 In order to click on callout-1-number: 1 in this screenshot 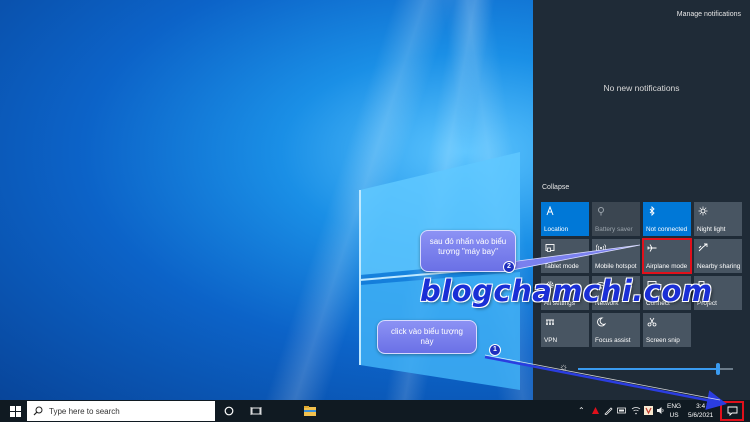, I will do `click(495, 350)`.